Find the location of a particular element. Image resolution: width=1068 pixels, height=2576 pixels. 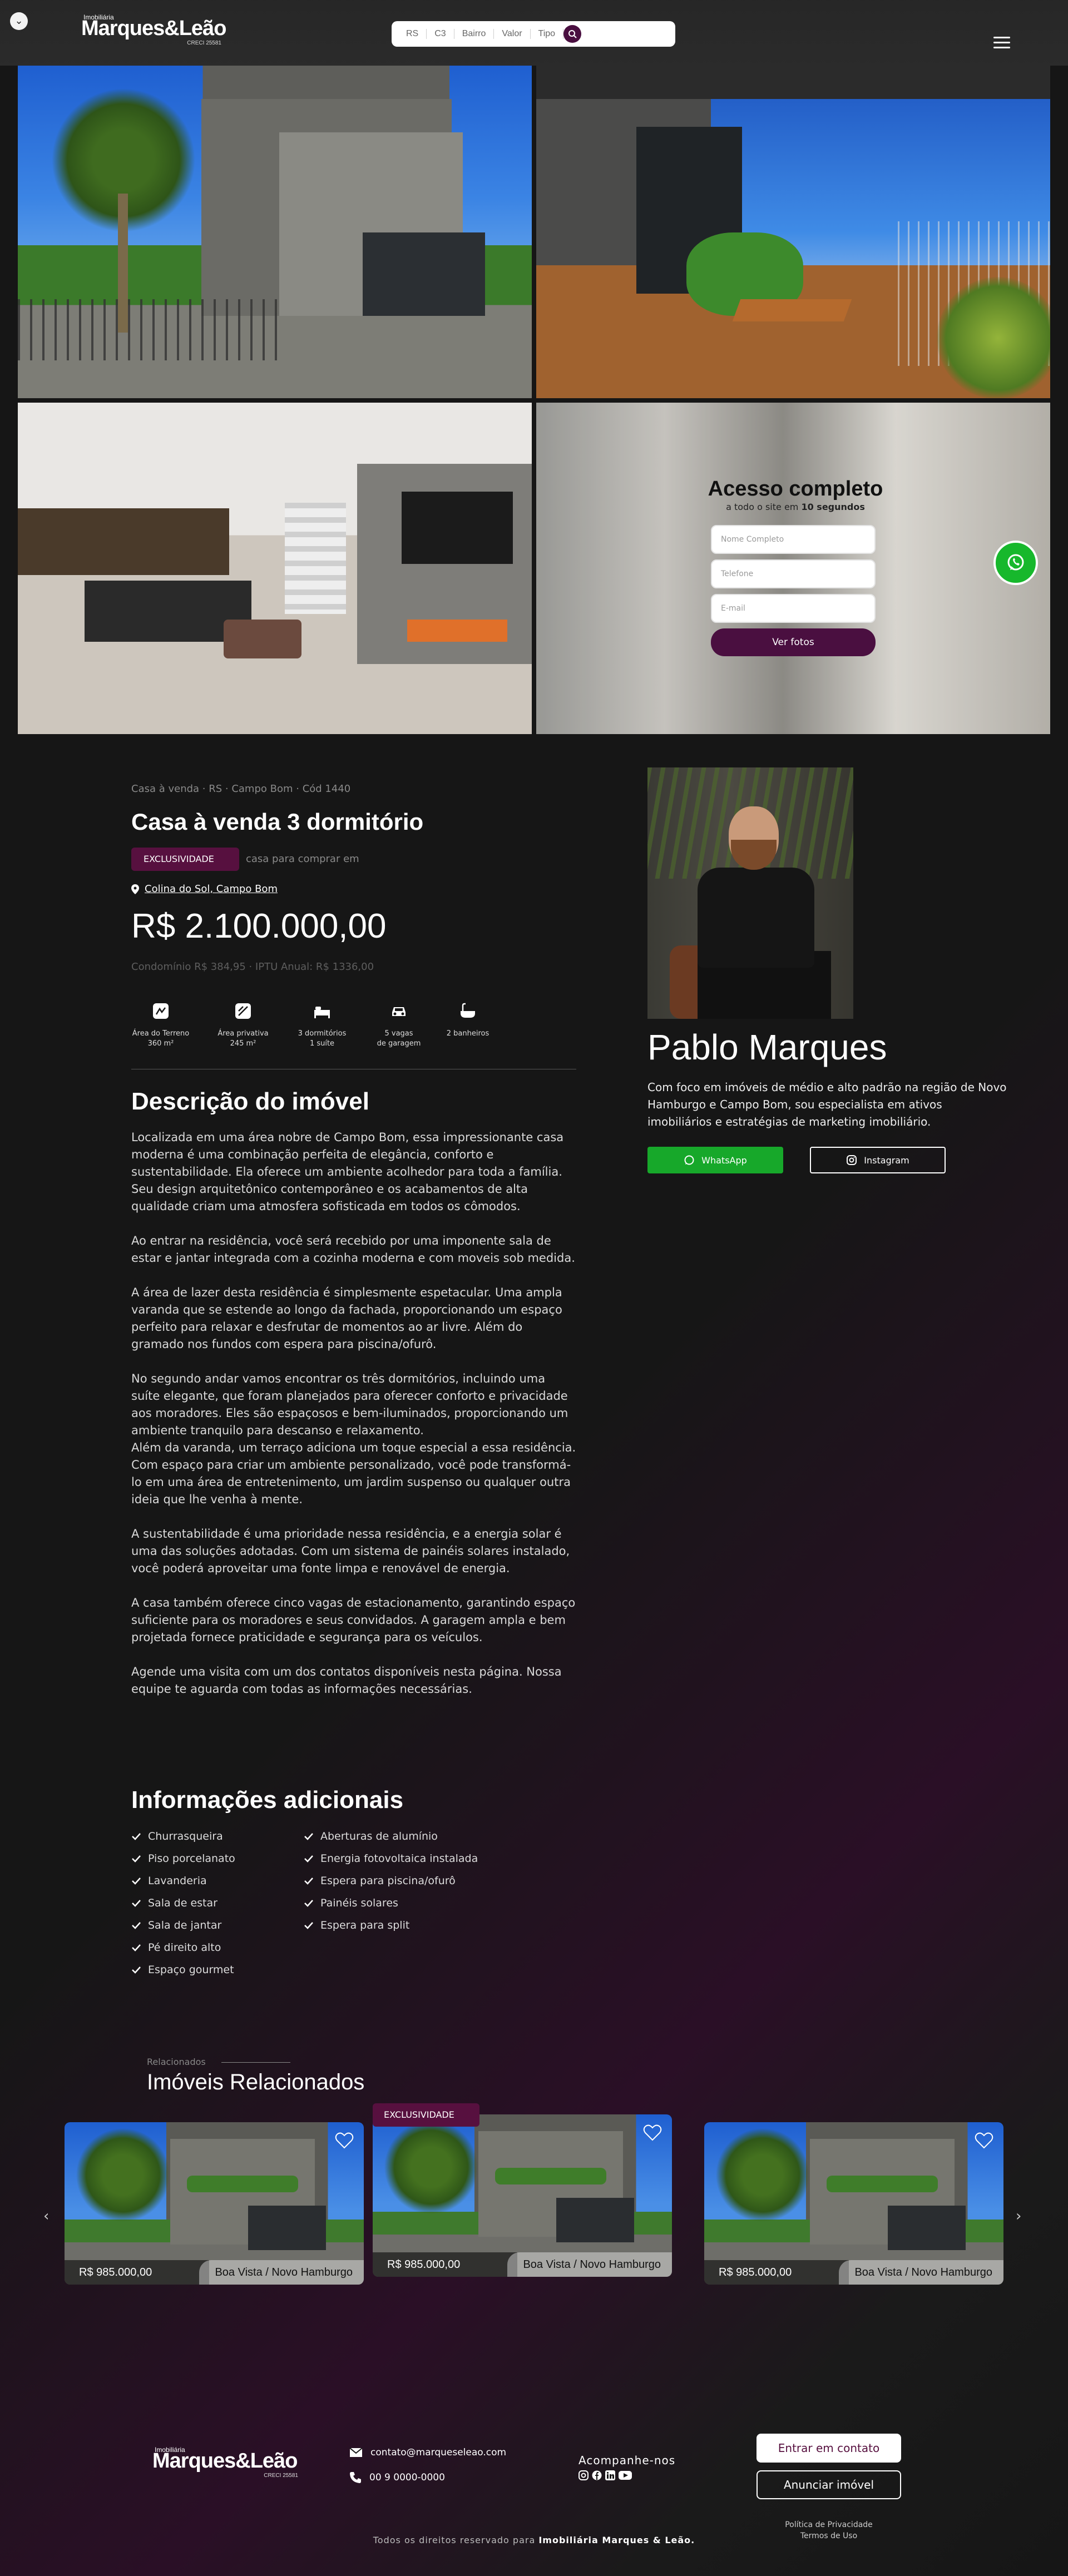

footer-logo: Imobiliária Marques&Leão CRECI 25581 is located at coordinates (227, 2462).